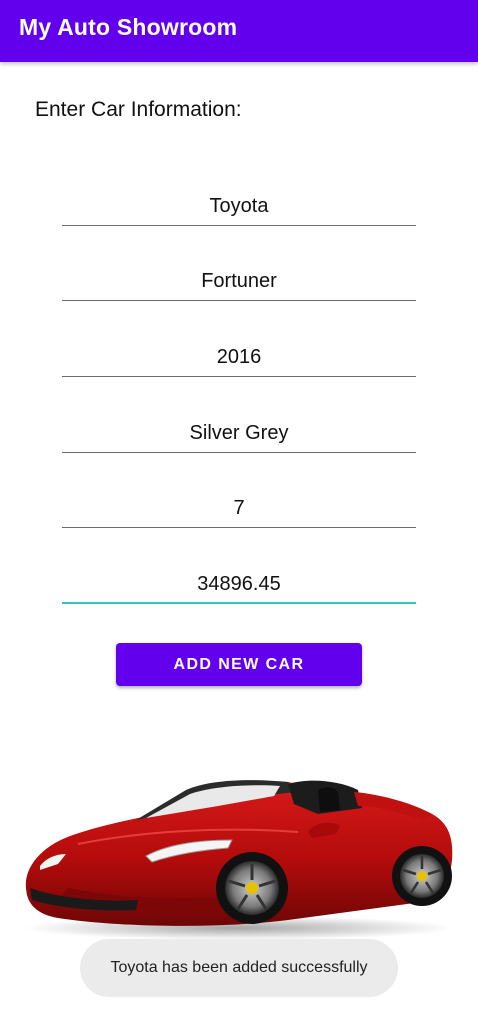 The width and height of the screenshot is (478, 1024). Describe the element at coordinates (128, 27) in the screenshot. I see `app-title: My Auto Showroom` at that location.